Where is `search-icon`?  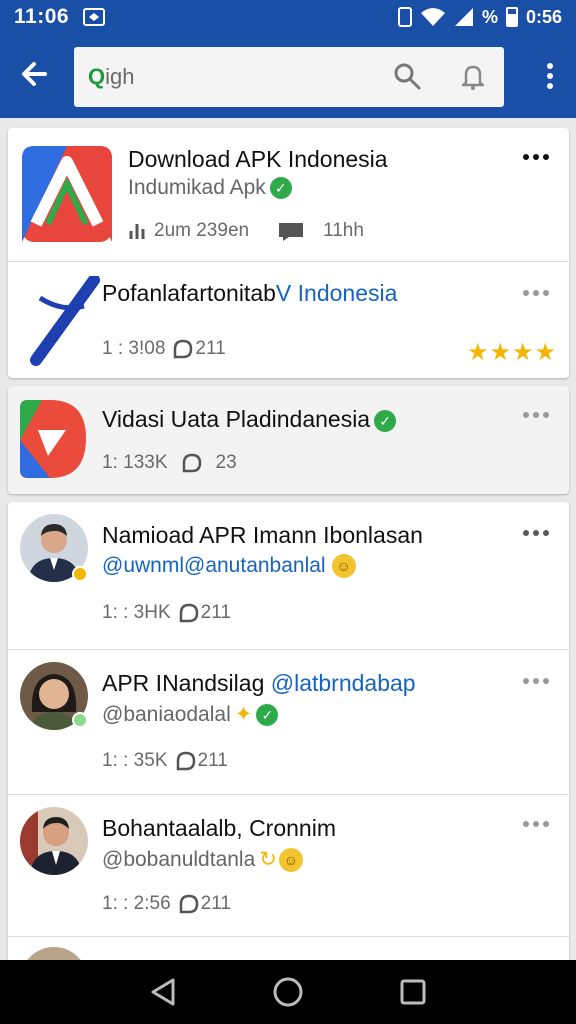
search-icon is located at coordinates (407, 76).